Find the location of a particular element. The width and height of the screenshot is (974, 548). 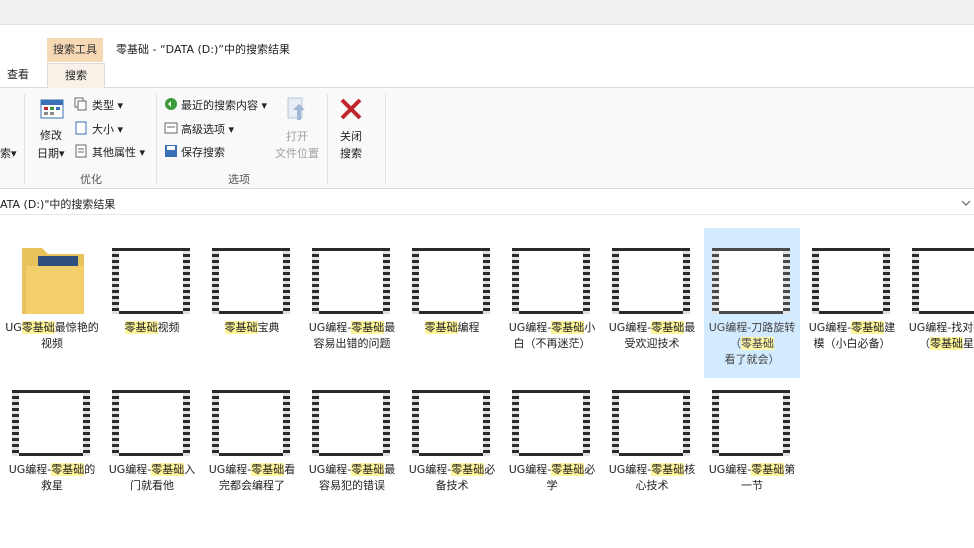

ribbon-tab-row is located at coordinates (487, 75).